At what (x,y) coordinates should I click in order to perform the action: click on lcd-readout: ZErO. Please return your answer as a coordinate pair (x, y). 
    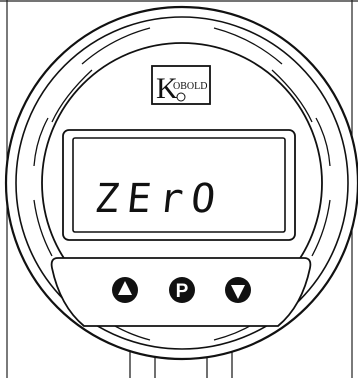
    Looking at the image, I should click on (159, 199).